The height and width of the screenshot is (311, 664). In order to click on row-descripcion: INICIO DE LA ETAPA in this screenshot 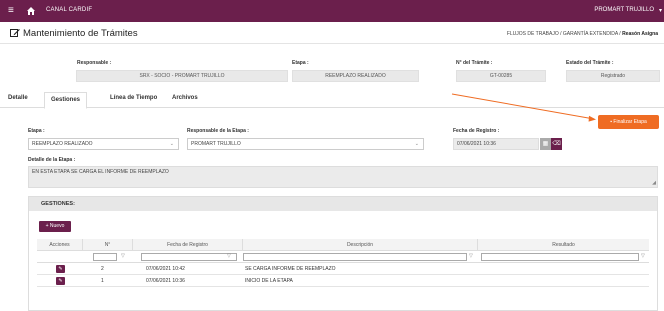, I will do `click(269, 281)`.